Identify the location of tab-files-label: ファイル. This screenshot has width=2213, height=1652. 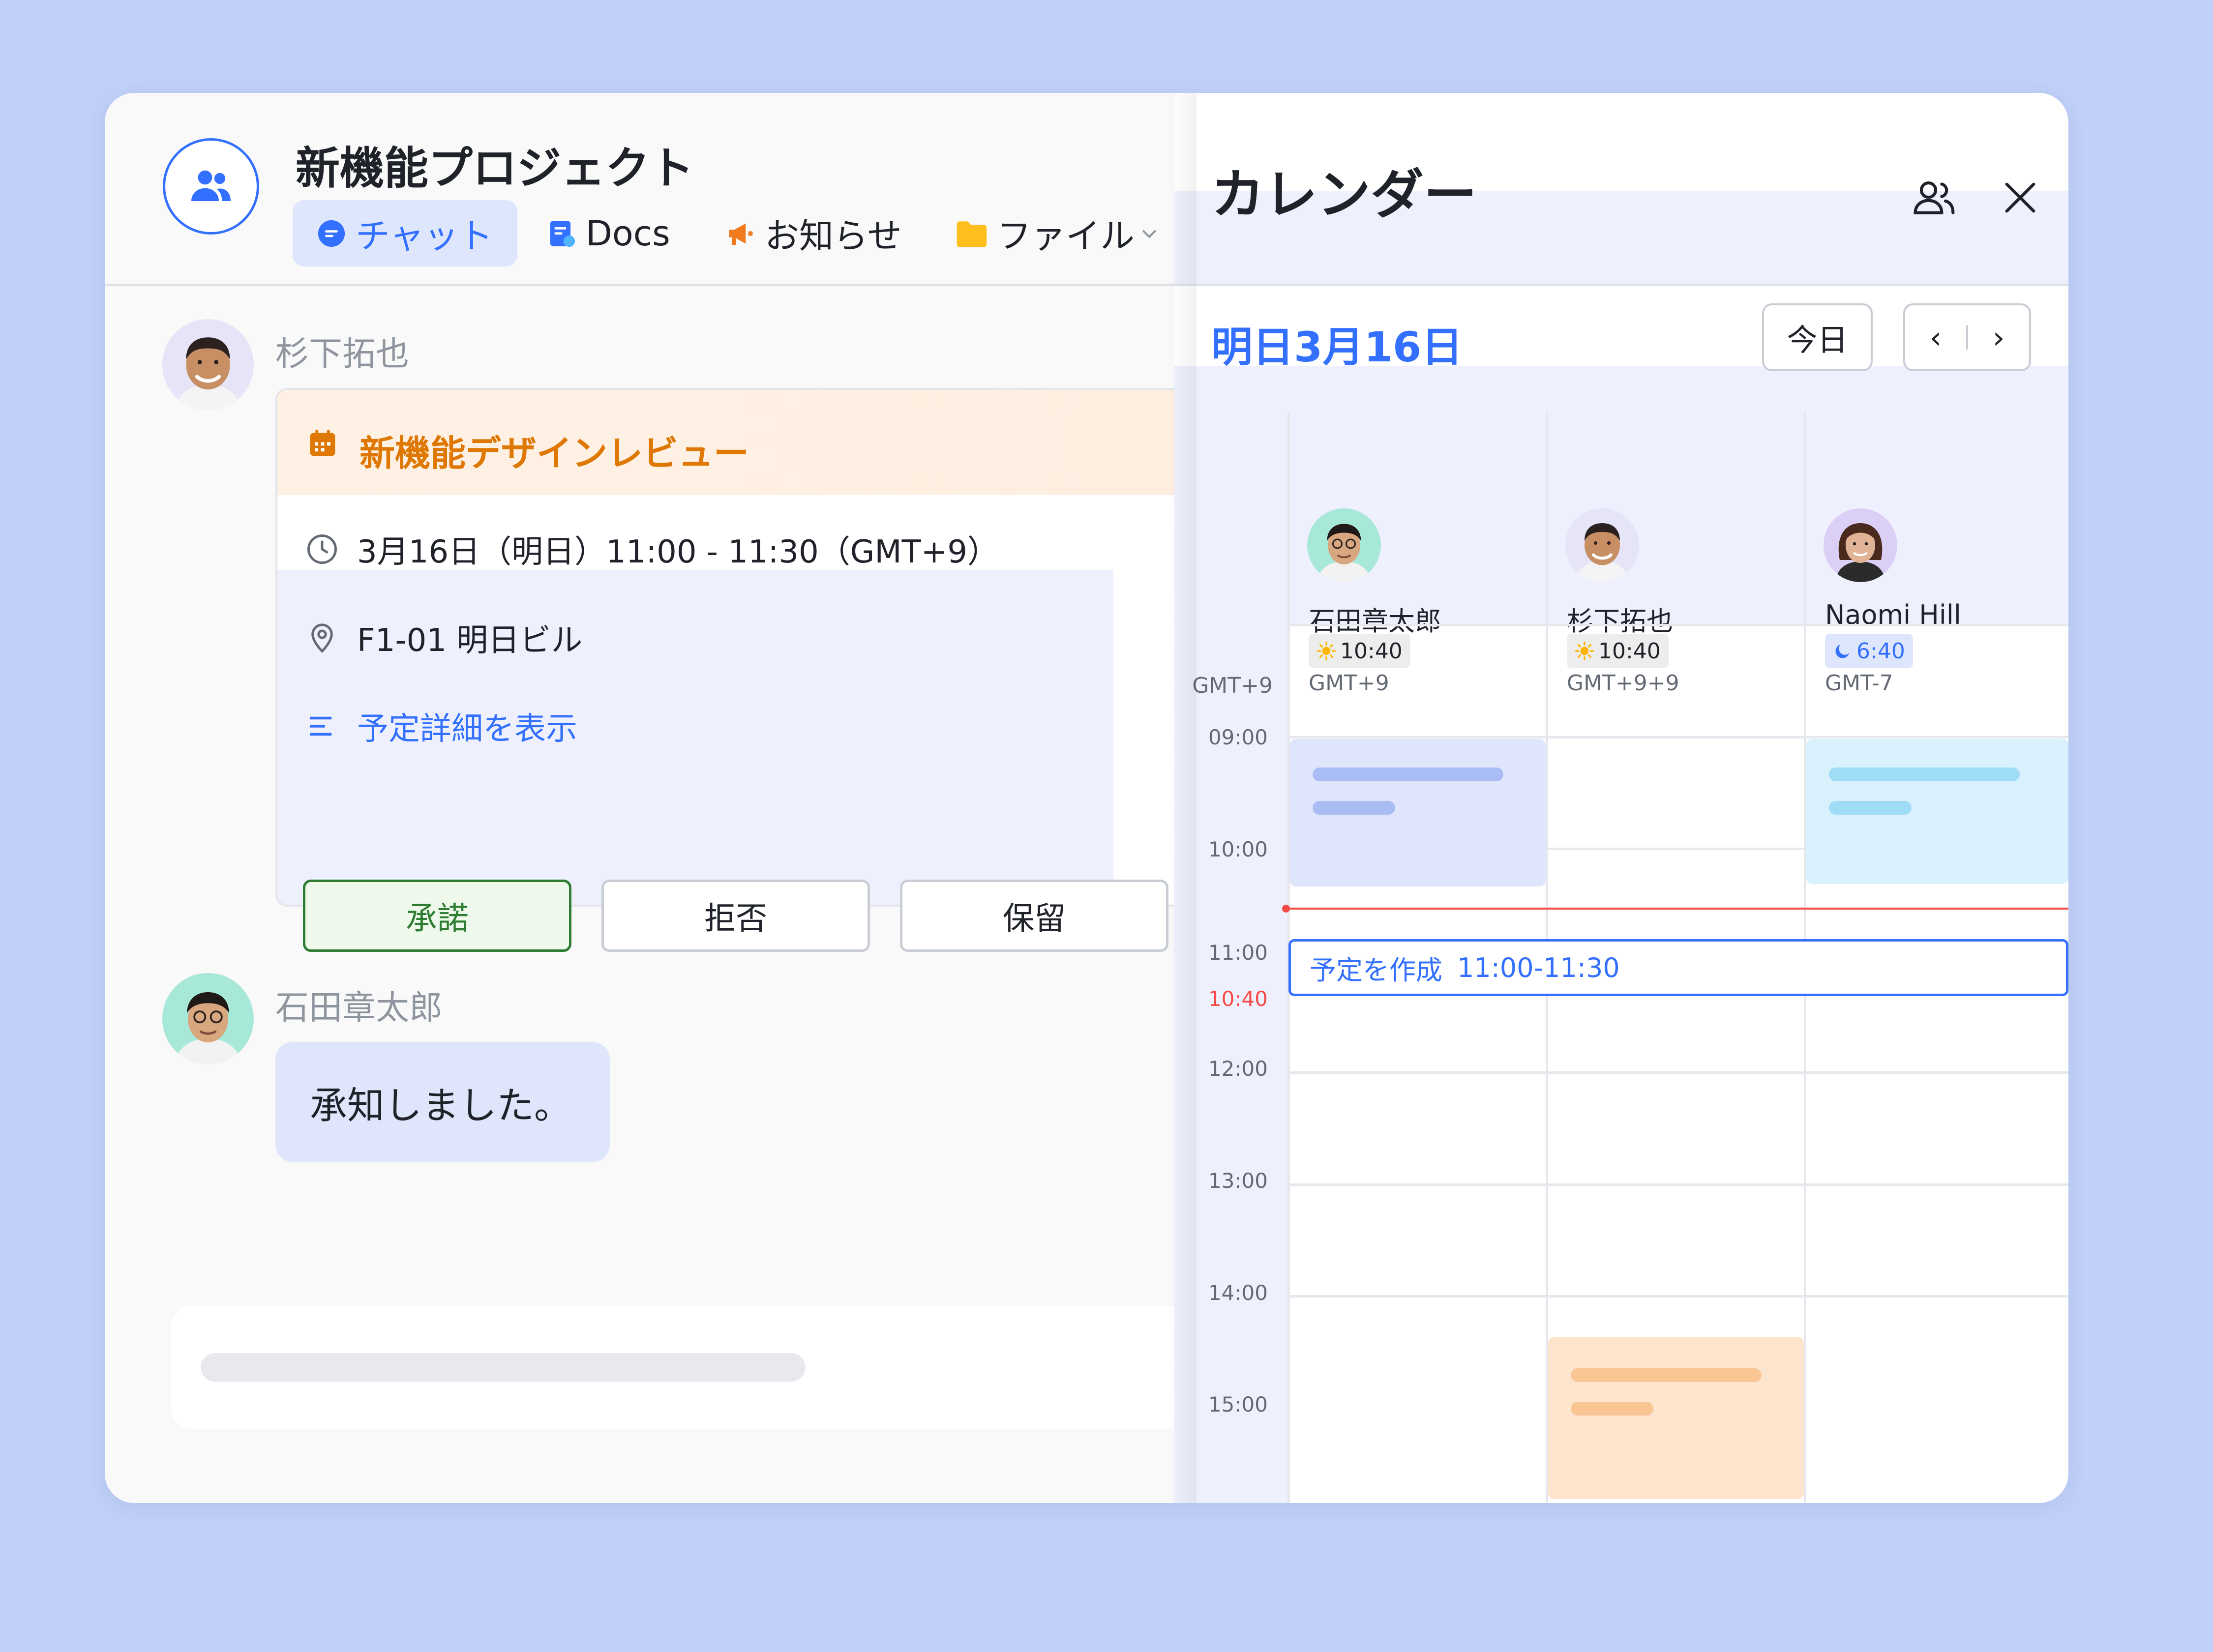
(1066, 236).